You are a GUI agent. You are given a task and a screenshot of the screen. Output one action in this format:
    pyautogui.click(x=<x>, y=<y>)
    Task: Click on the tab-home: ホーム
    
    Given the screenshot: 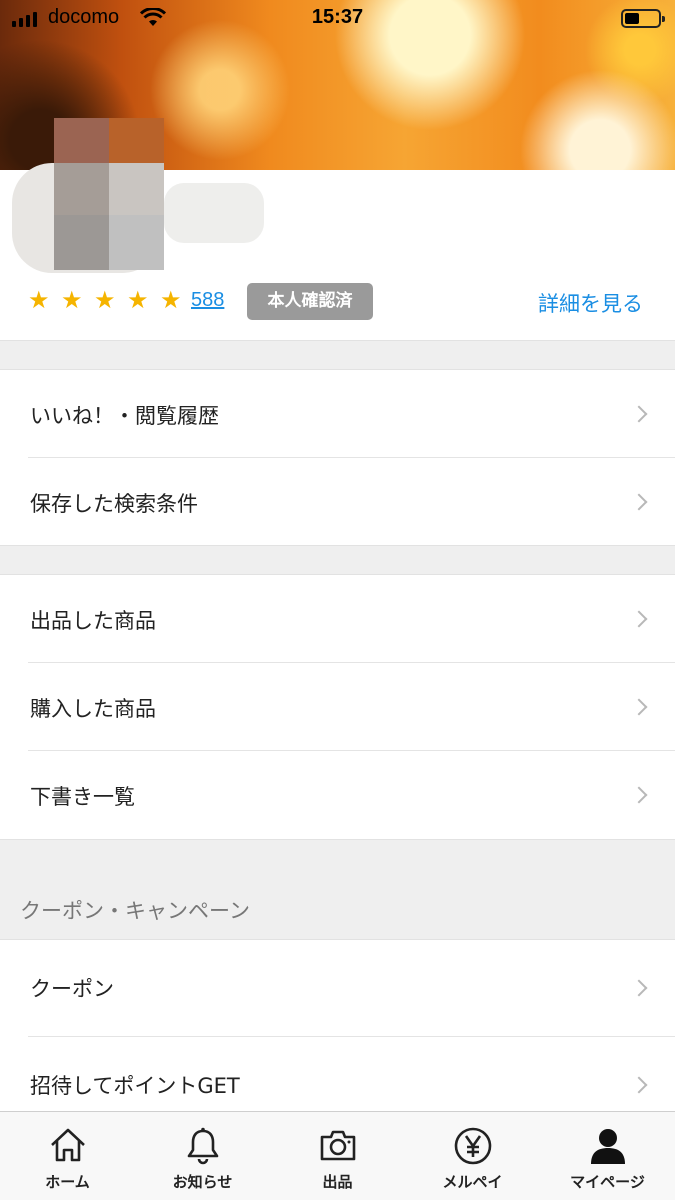 What is the action you would take?
    pyautogui.click(x=67, y=1156)
    